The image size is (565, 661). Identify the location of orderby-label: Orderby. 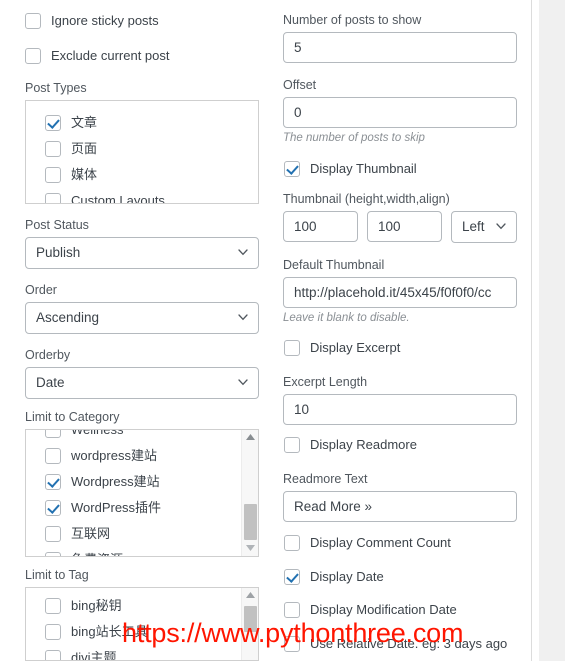
(48, 355).